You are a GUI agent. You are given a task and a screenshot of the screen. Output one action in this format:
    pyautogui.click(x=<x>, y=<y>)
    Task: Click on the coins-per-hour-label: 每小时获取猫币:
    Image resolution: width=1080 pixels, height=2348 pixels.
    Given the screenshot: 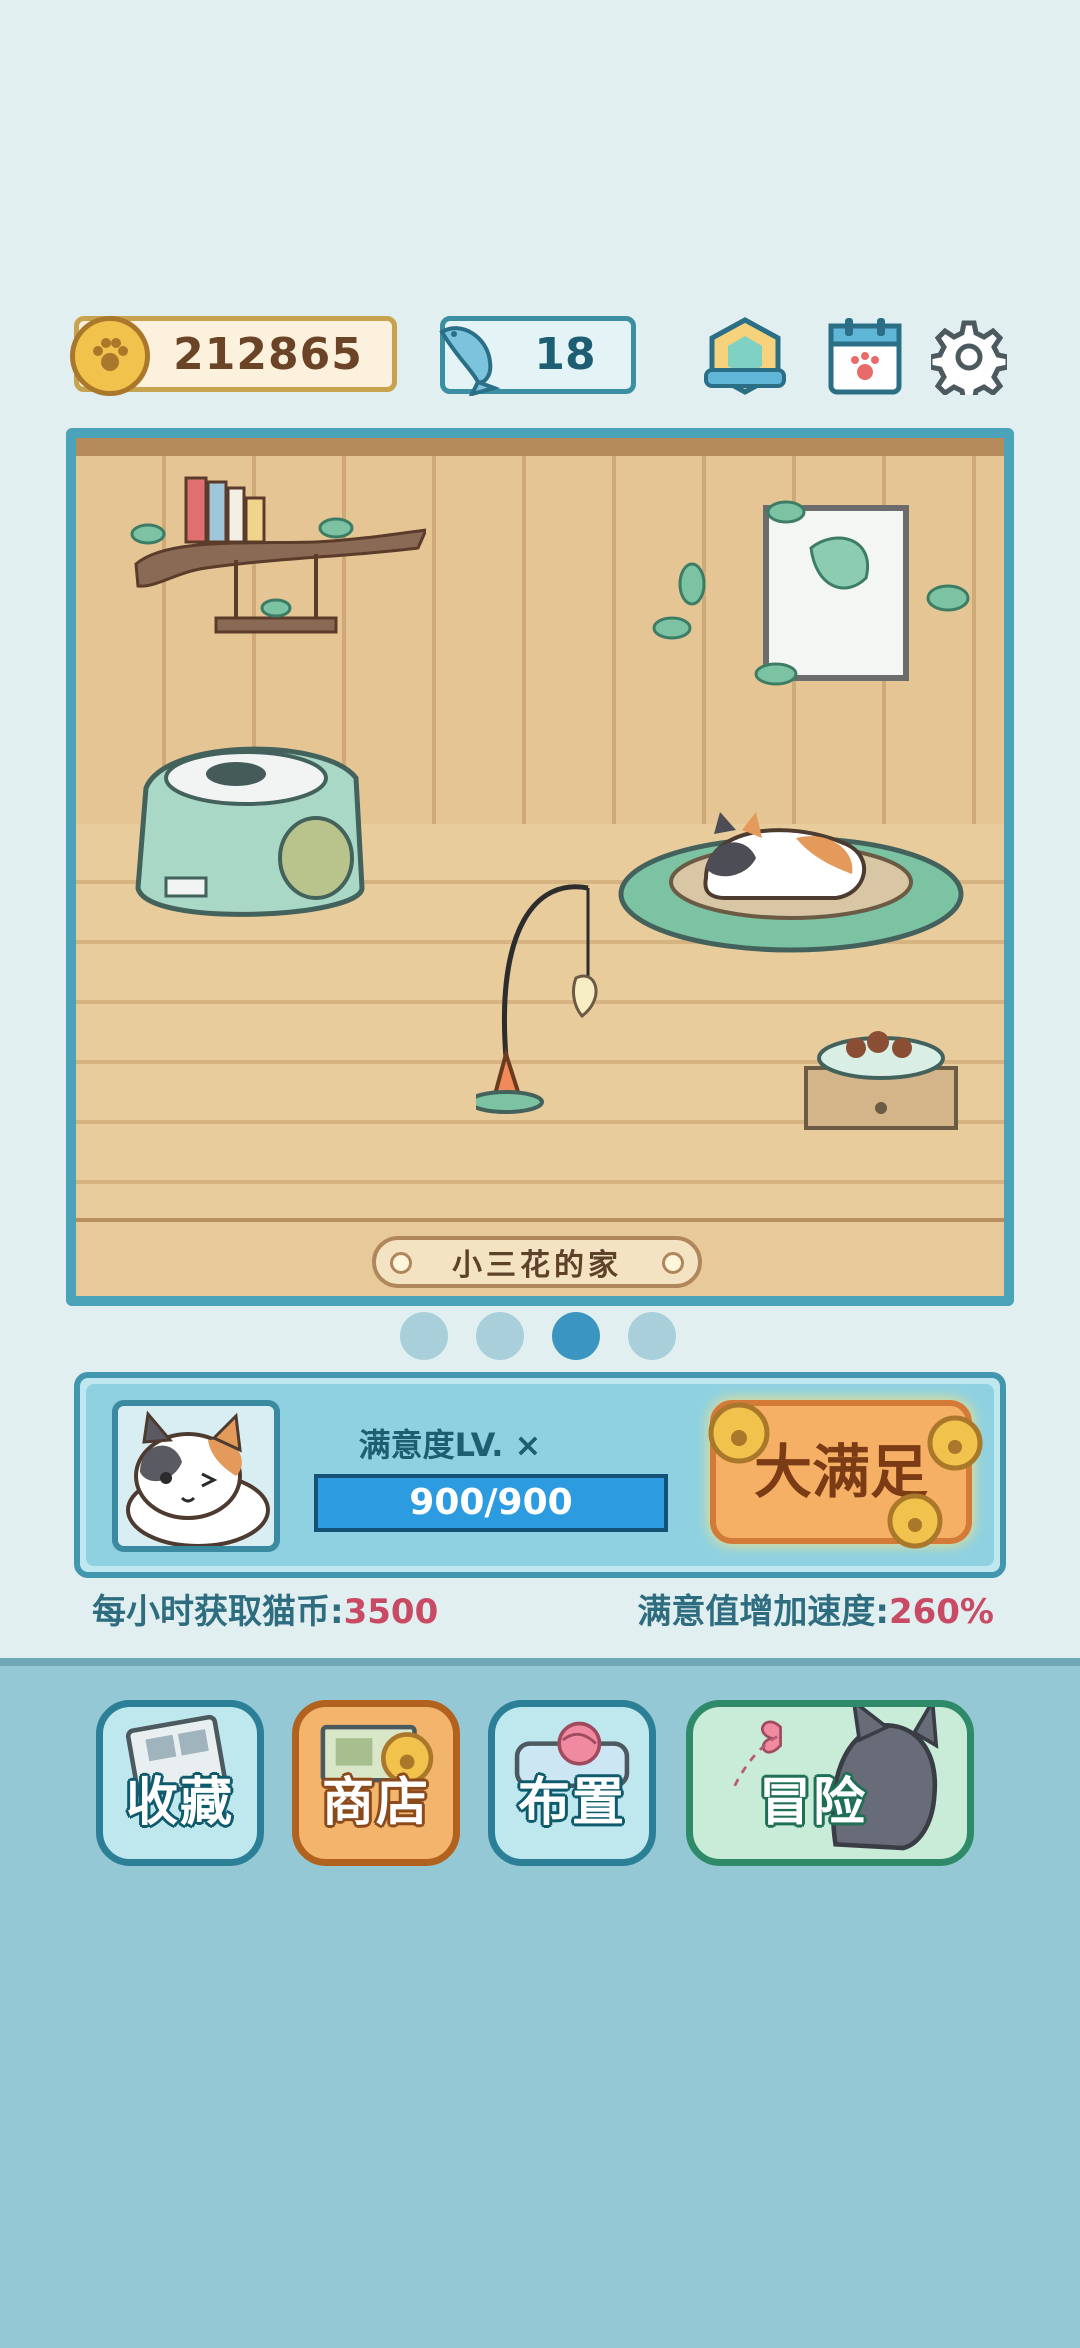 What is the action you would take?
    pyautogui.click(x=218, y=1612)
    